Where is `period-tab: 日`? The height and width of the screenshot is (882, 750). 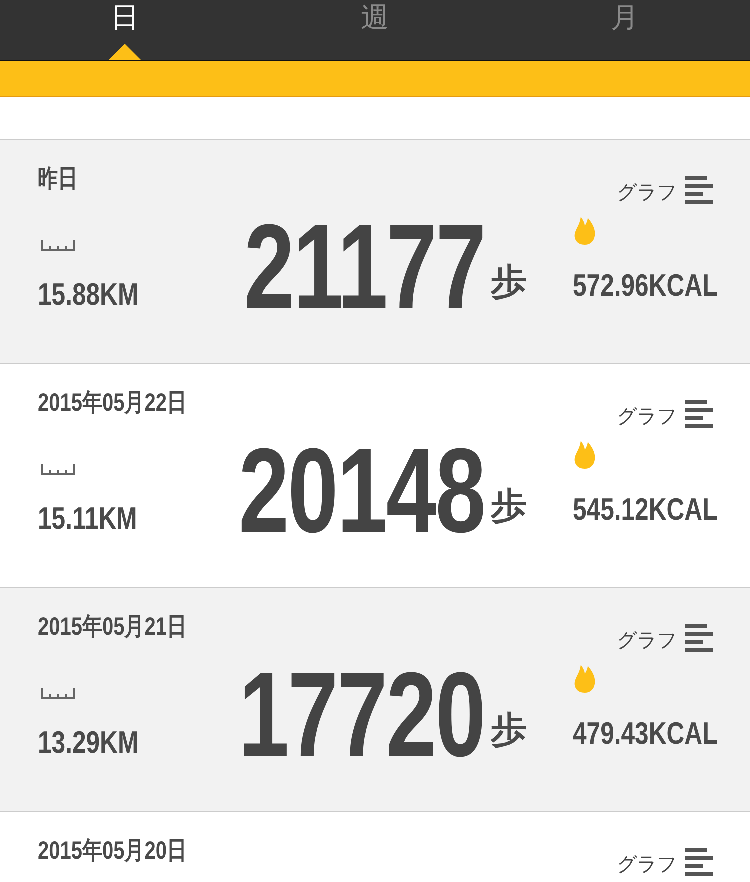
period-tab: 日 is located at coordinates (125, 18).